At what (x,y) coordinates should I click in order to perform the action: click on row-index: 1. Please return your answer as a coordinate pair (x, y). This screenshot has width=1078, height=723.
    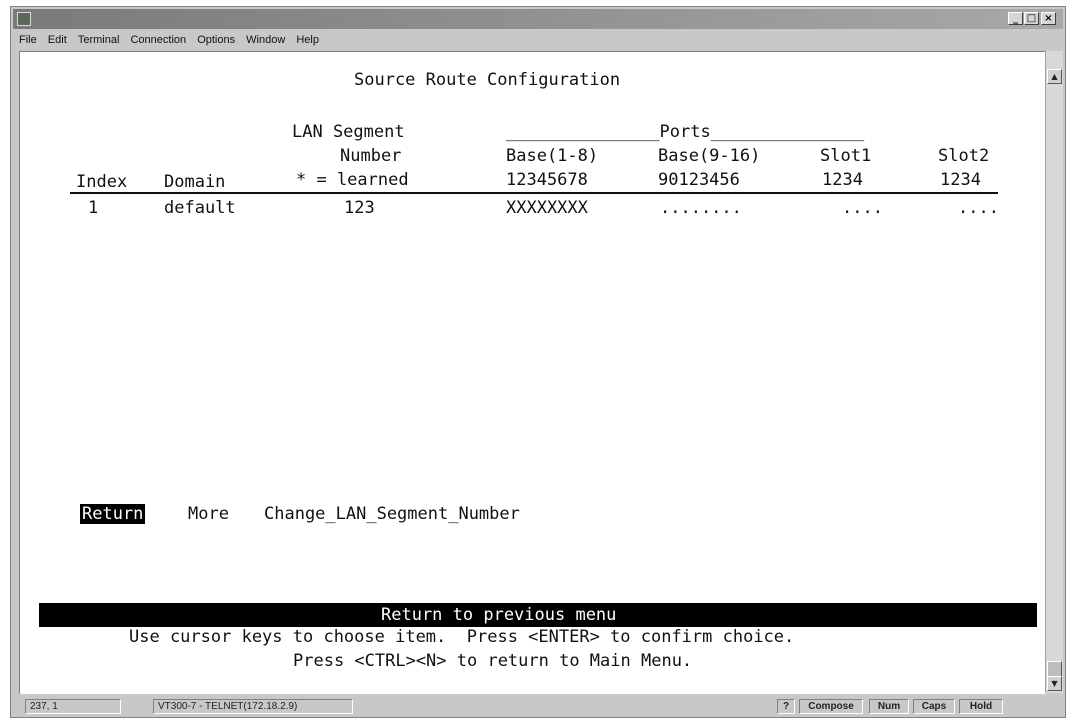
    Looking at the image, I should click on (93, 208).